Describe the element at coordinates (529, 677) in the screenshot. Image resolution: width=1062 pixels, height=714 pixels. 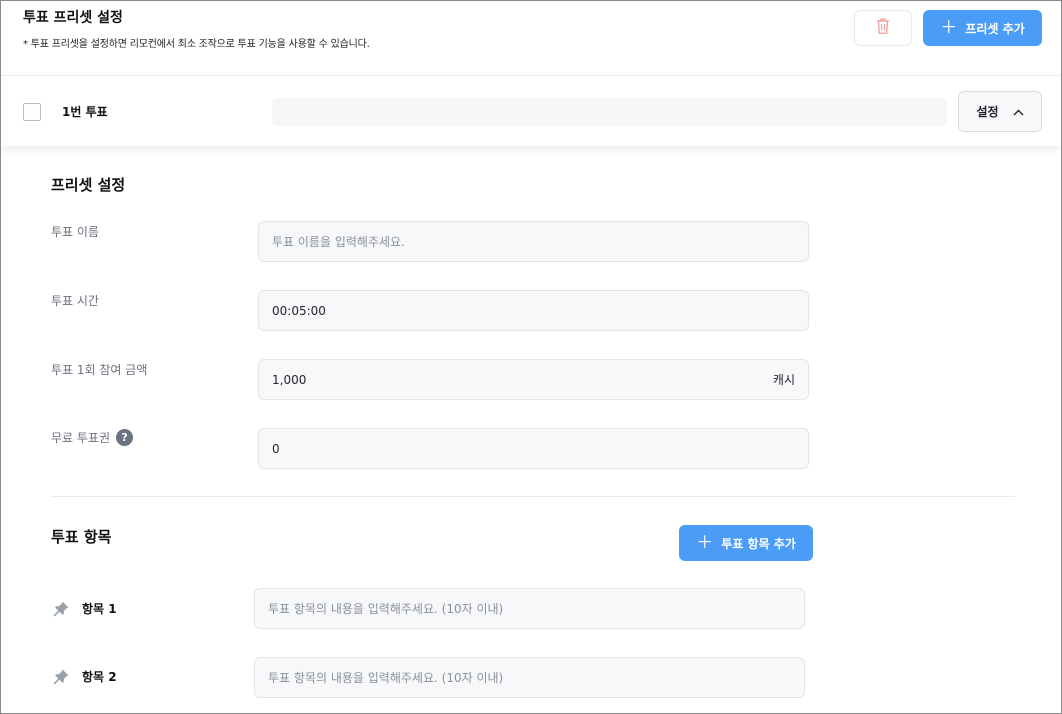
I see `vote-item-2-input: 투표 항목의 내용을 입력해주세요. (10자 이내)` at that location.